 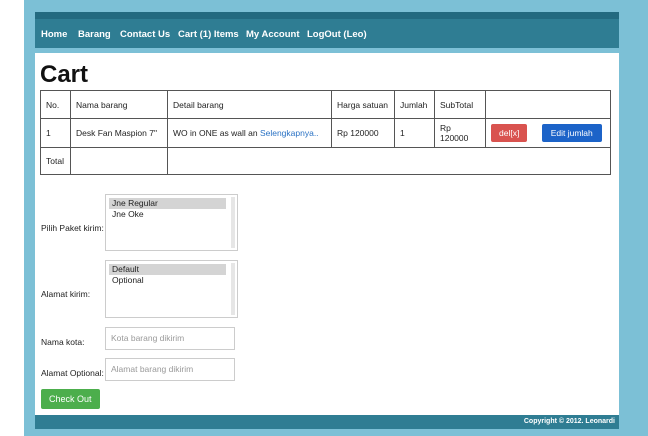 I want to click on checkout-button: Check Out, so click(x=70, y=399).